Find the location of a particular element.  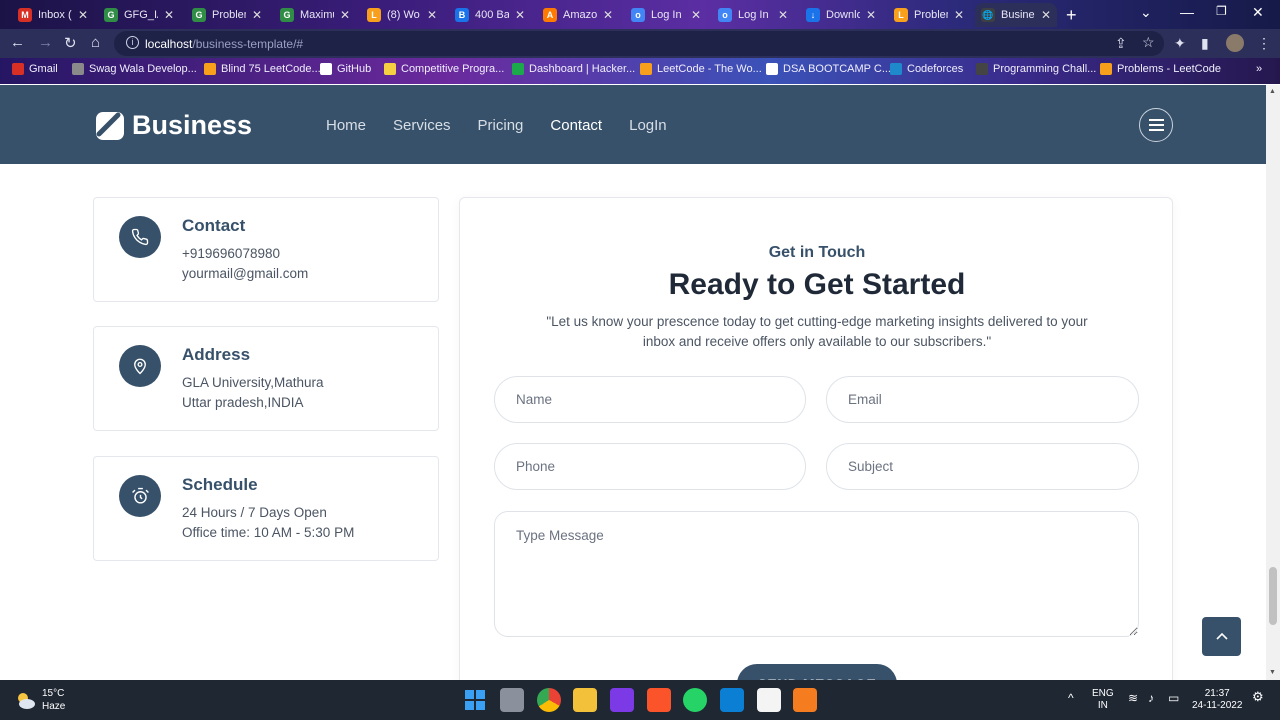

file-explorer-icon is located at coordinates (585, 700).